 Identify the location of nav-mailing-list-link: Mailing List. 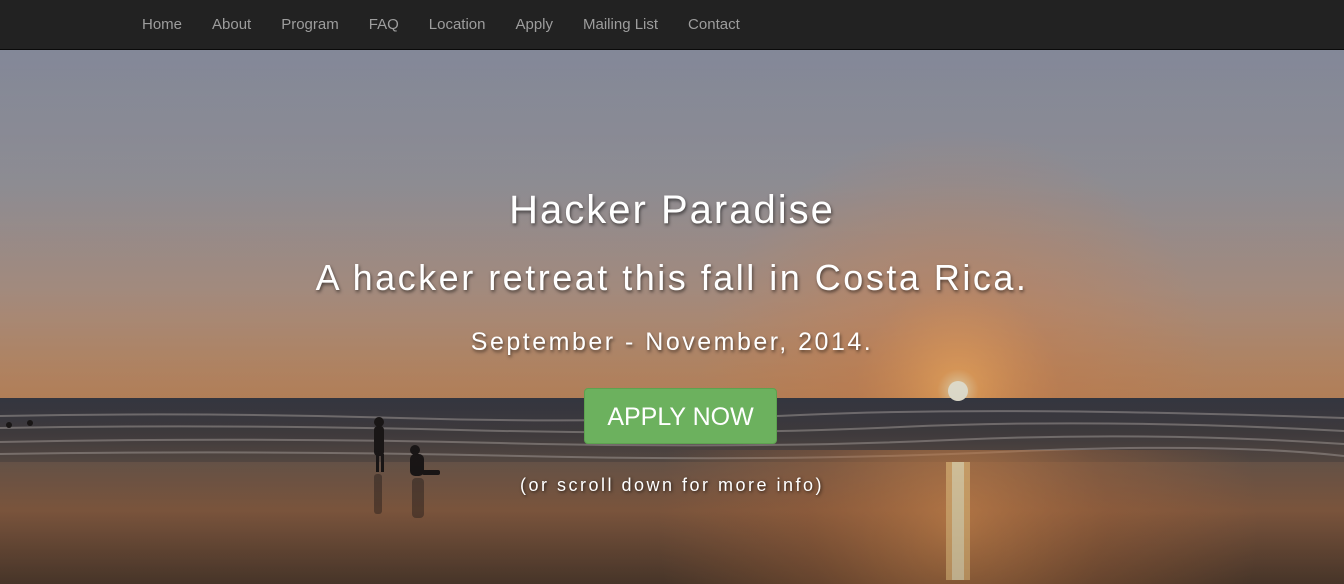
(620, 24).